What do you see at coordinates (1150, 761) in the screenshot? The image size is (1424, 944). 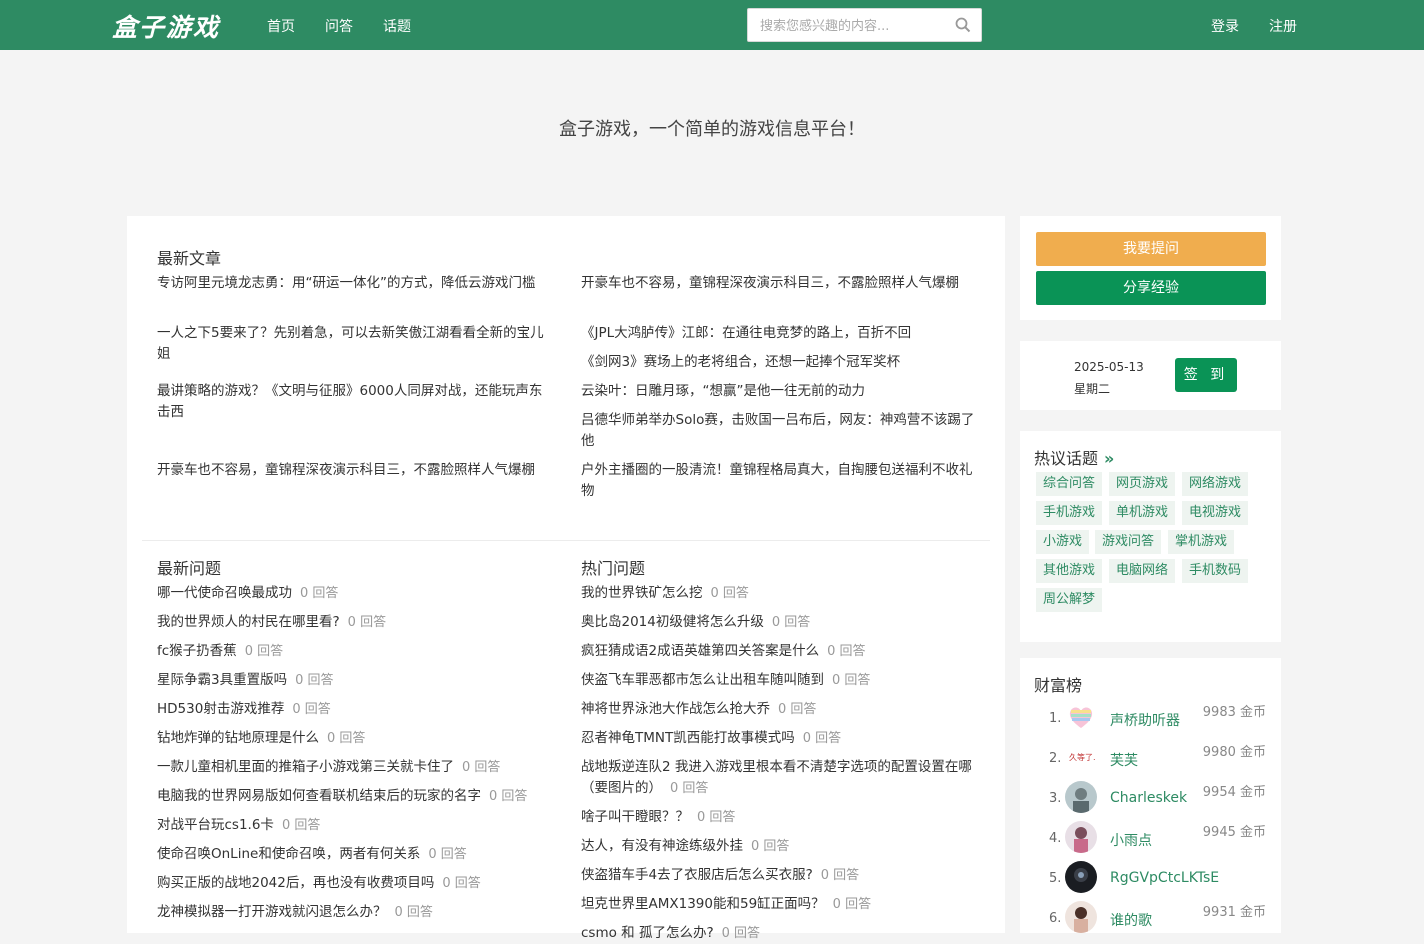 I see `rank-row: 2. 久等了. 芙芙 9980 金币` at bounding box center [1150, 761].